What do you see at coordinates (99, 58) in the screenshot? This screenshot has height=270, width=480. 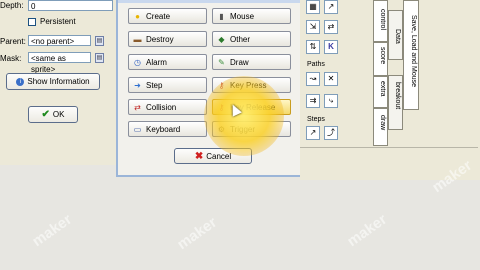 I see `mask-picker-icon: ▤` at bounding box center [99, 58].